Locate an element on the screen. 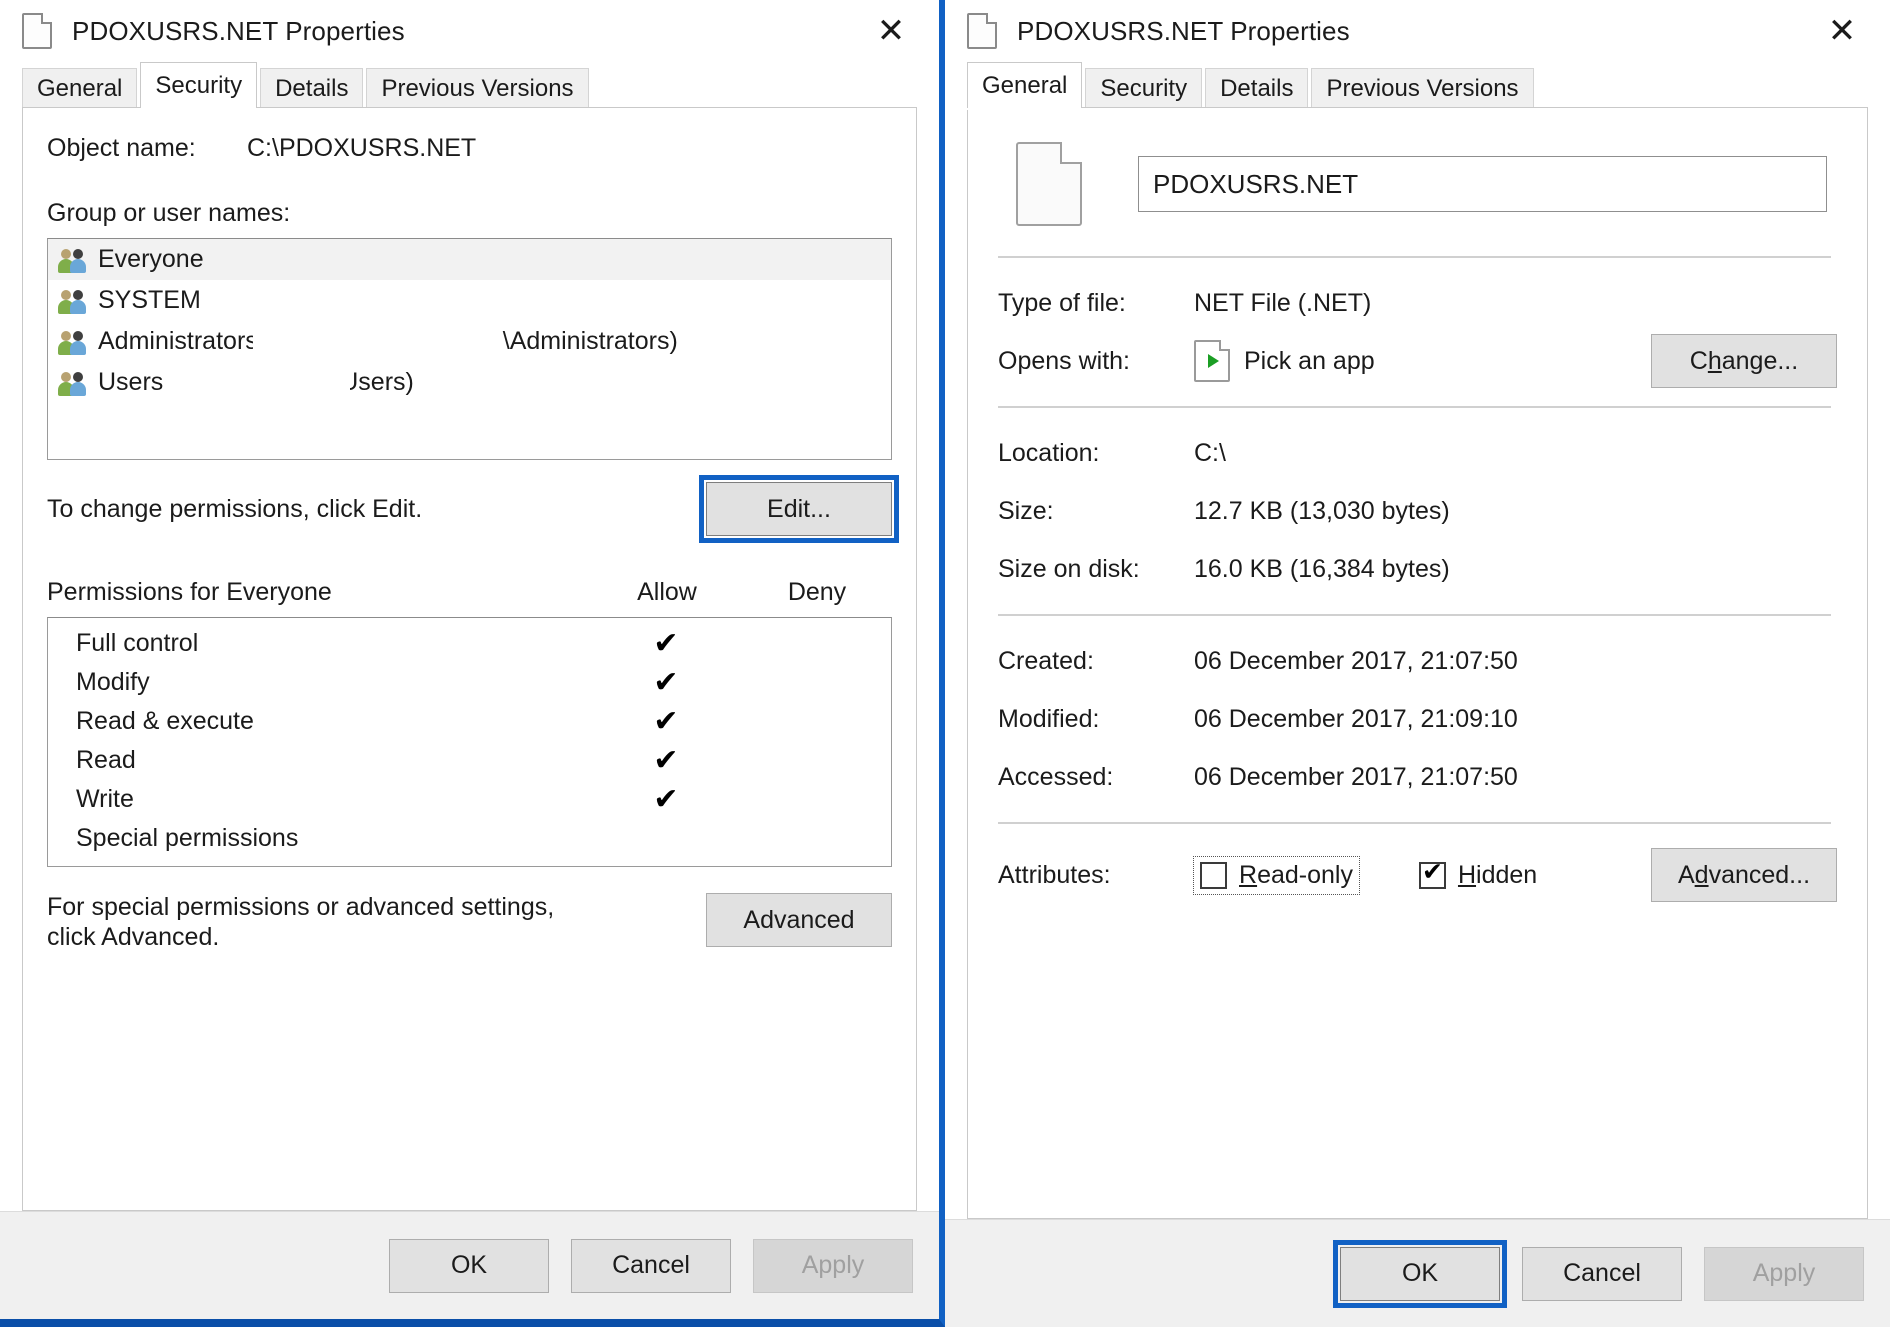 The width and height of the screenshot is (1890, 1327). right-dialog-titlebar: PDOXUSRS.NET Properties ✕ is located at coordinates (1417, 31).